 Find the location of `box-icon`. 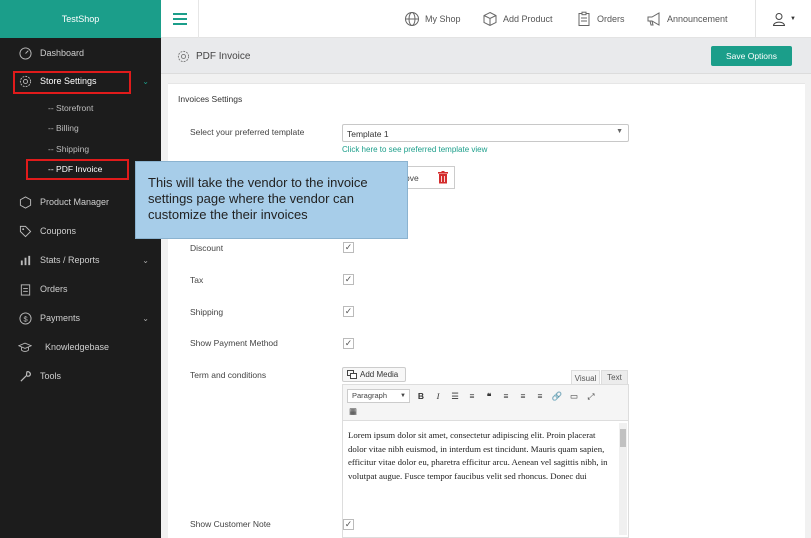

box-icon is located at coordinates (490, 19).